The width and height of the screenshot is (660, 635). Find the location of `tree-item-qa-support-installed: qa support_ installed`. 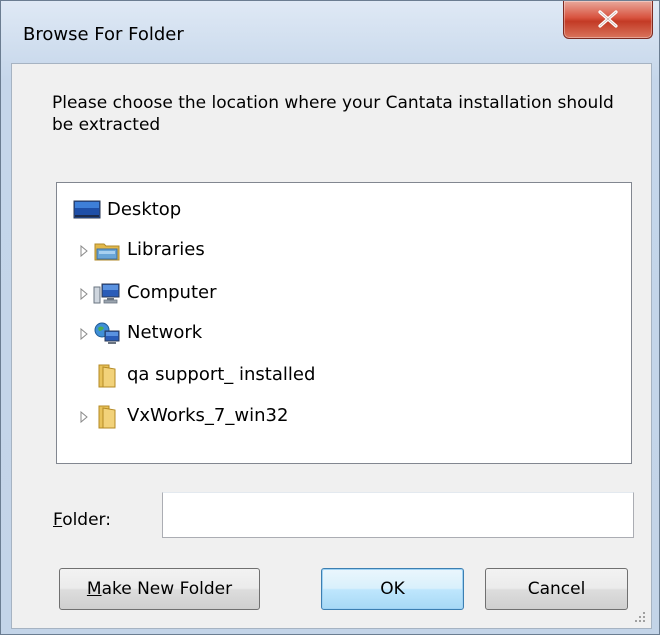

tree-item-qa-support-installed: qa support_ installed is located at coordinates (337, 376).